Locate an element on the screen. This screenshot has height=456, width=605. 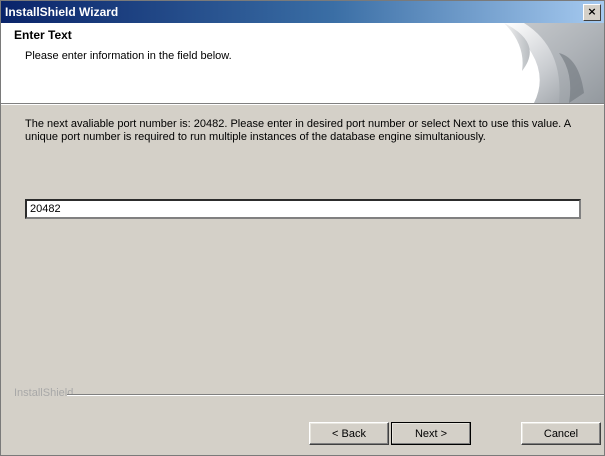
window-title: InstallShield Wizard is located at coordinates (62, 12).